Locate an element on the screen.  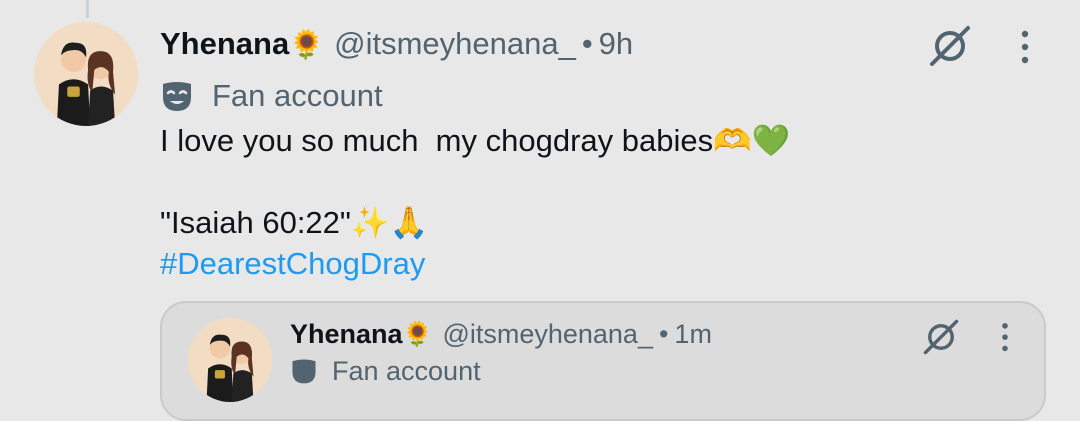
thread-connector-line is located at coordinates (87, 9).